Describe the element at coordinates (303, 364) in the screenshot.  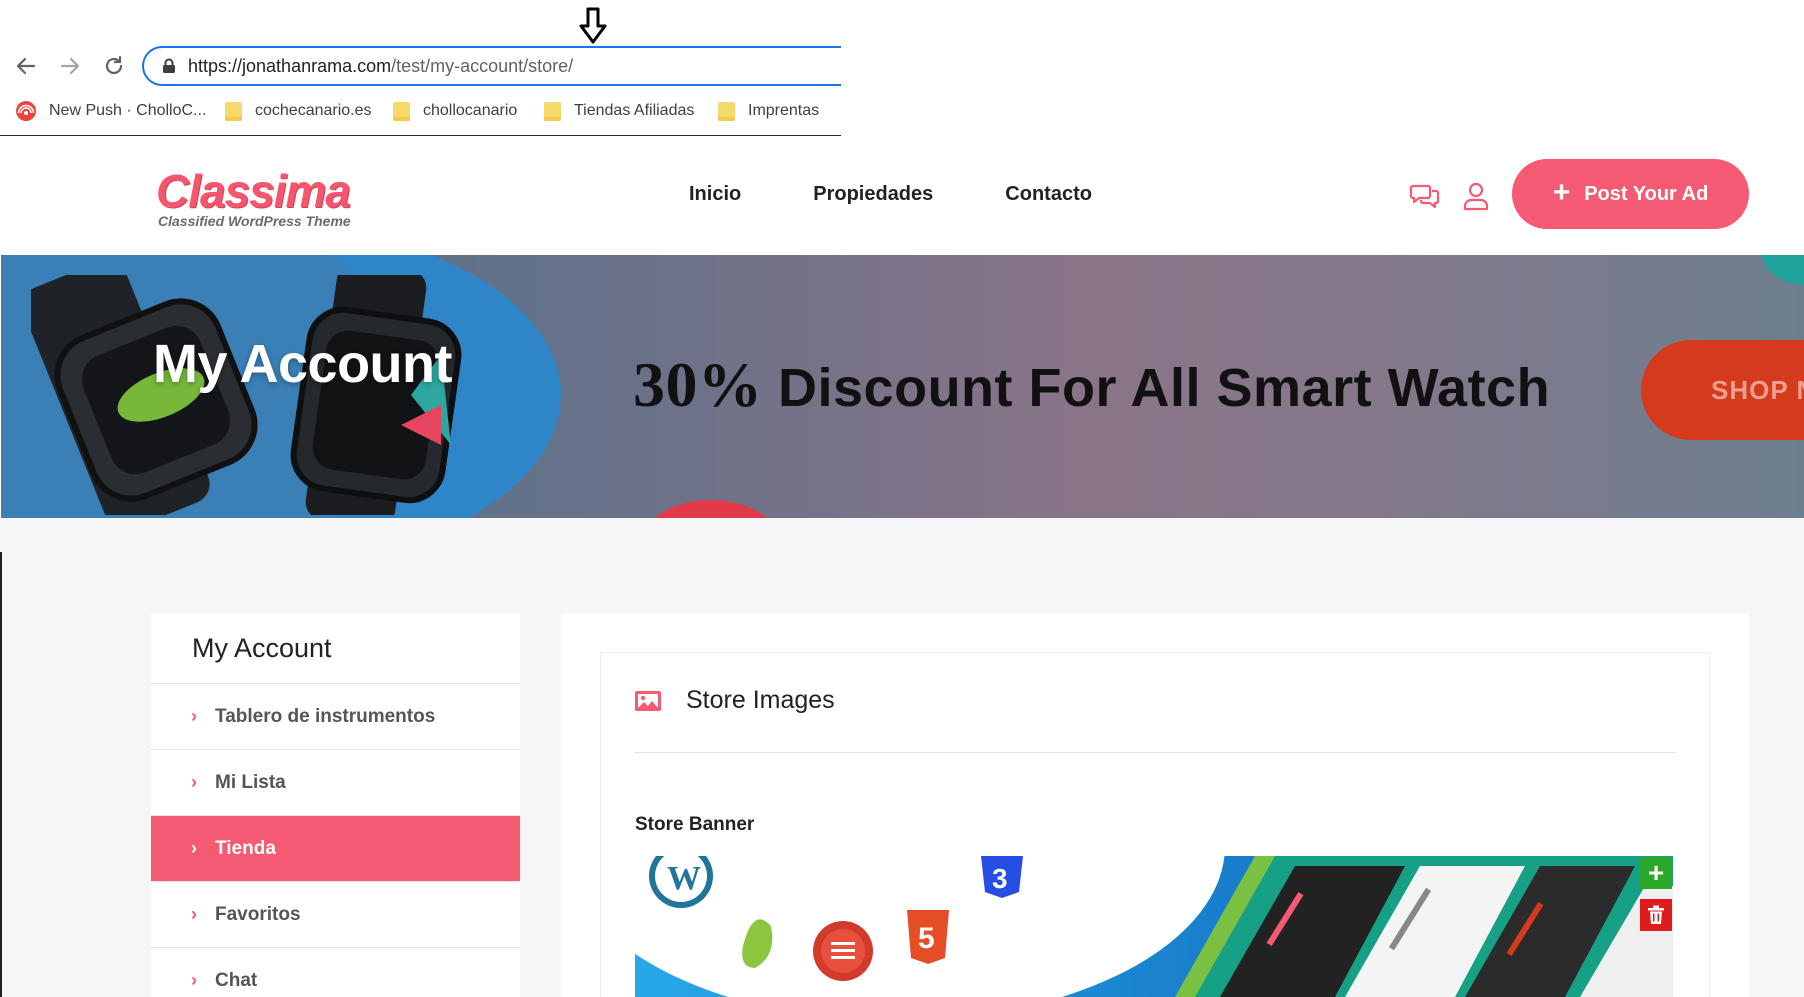
I see `page-title: My Account` at that location.